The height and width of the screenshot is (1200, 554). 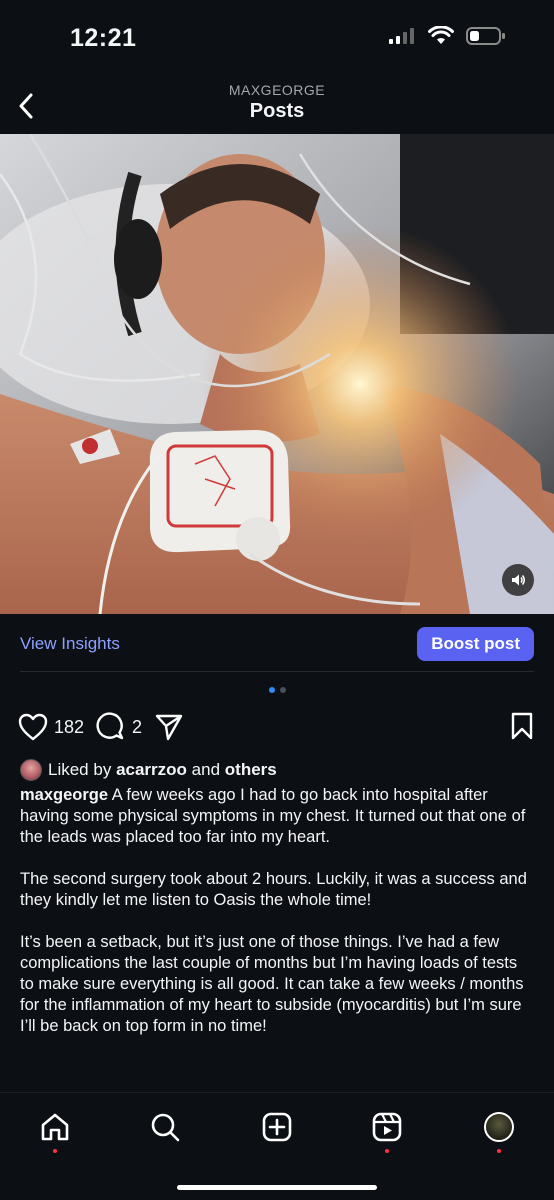 What do you see at coordinates (103, 38) in the screenshot?
I see `status-time: 12:21` at bounding box center [103, 38].